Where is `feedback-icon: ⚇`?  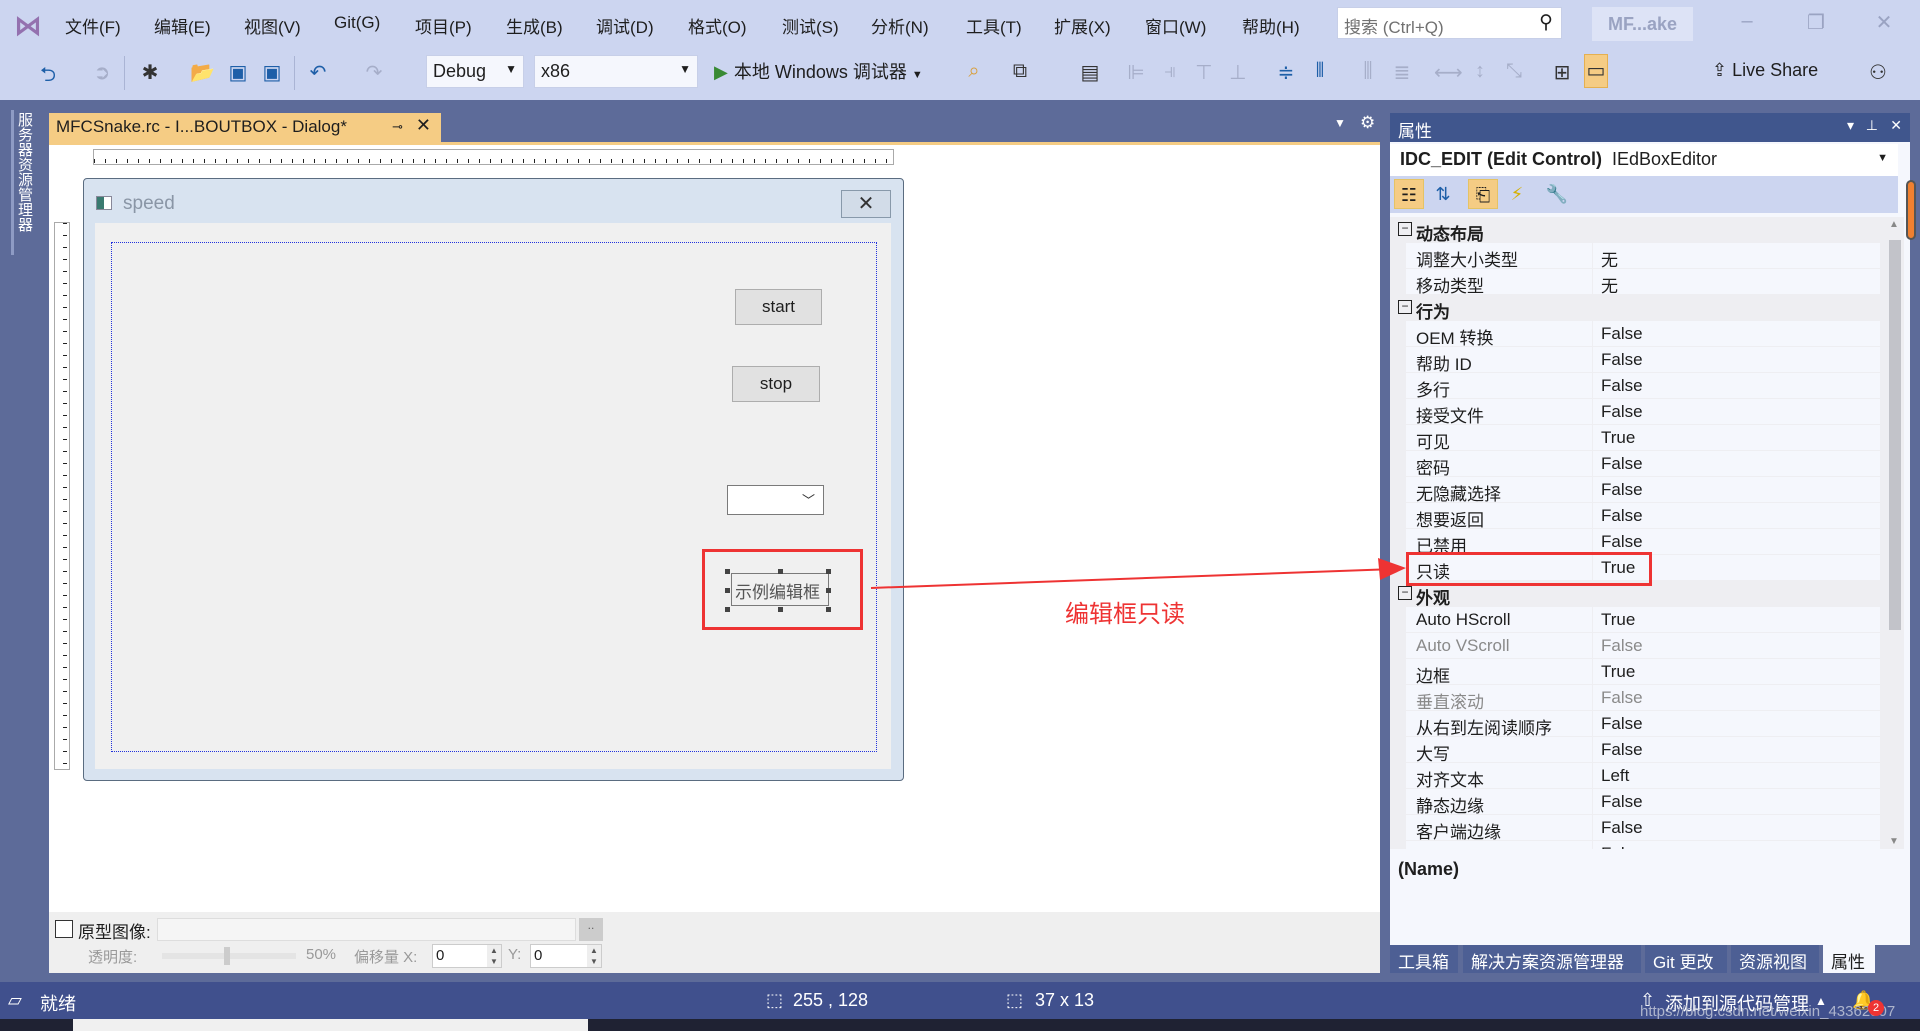
feedback-icon: ⚇ is located at coordinates (1878, 72).